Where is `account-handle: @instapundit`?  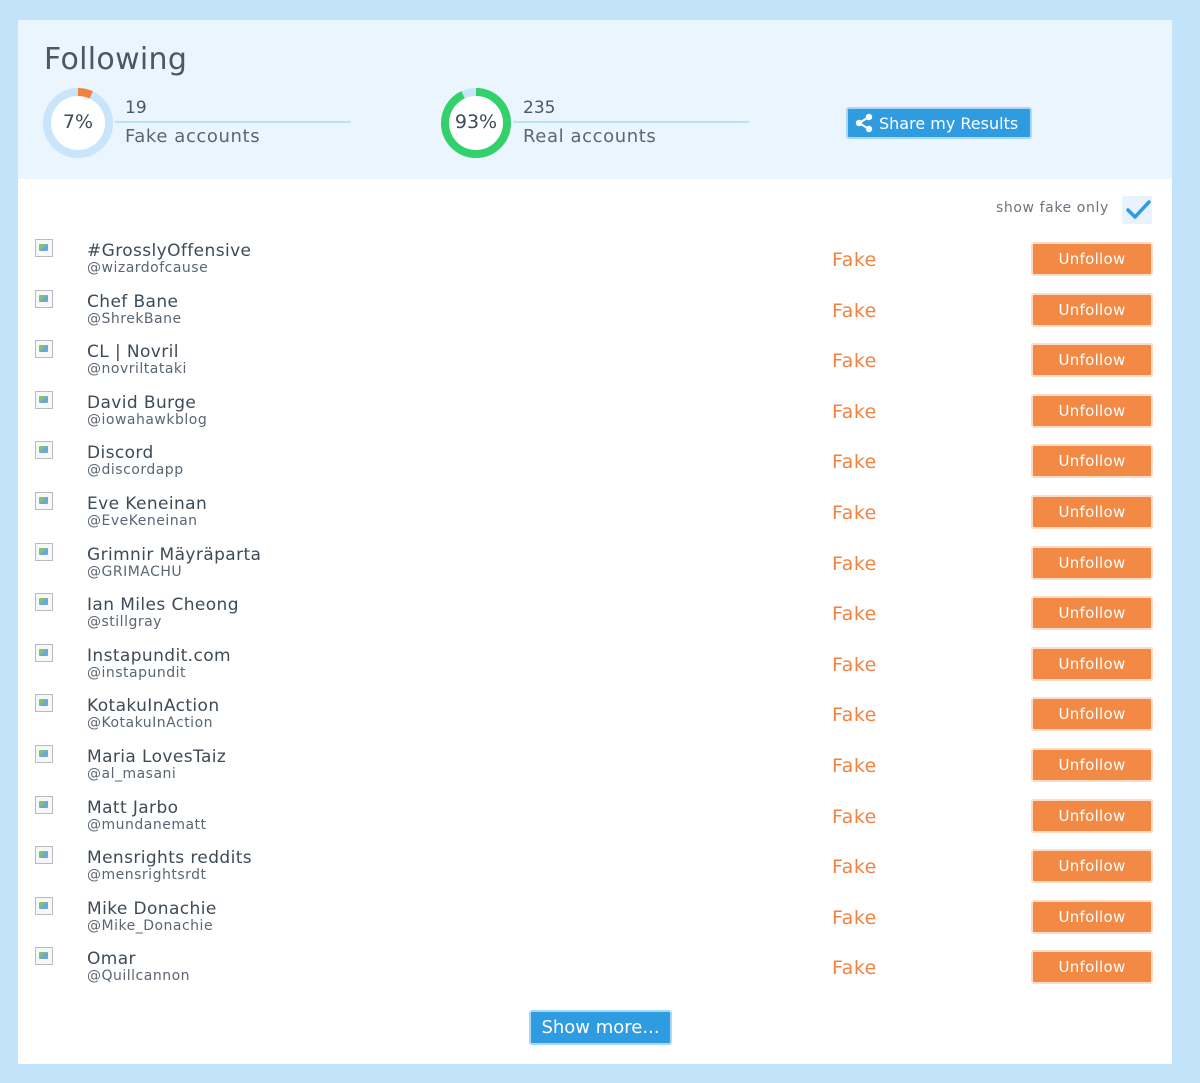 account-handle: @instapundit is located at coordinates (137, 672).